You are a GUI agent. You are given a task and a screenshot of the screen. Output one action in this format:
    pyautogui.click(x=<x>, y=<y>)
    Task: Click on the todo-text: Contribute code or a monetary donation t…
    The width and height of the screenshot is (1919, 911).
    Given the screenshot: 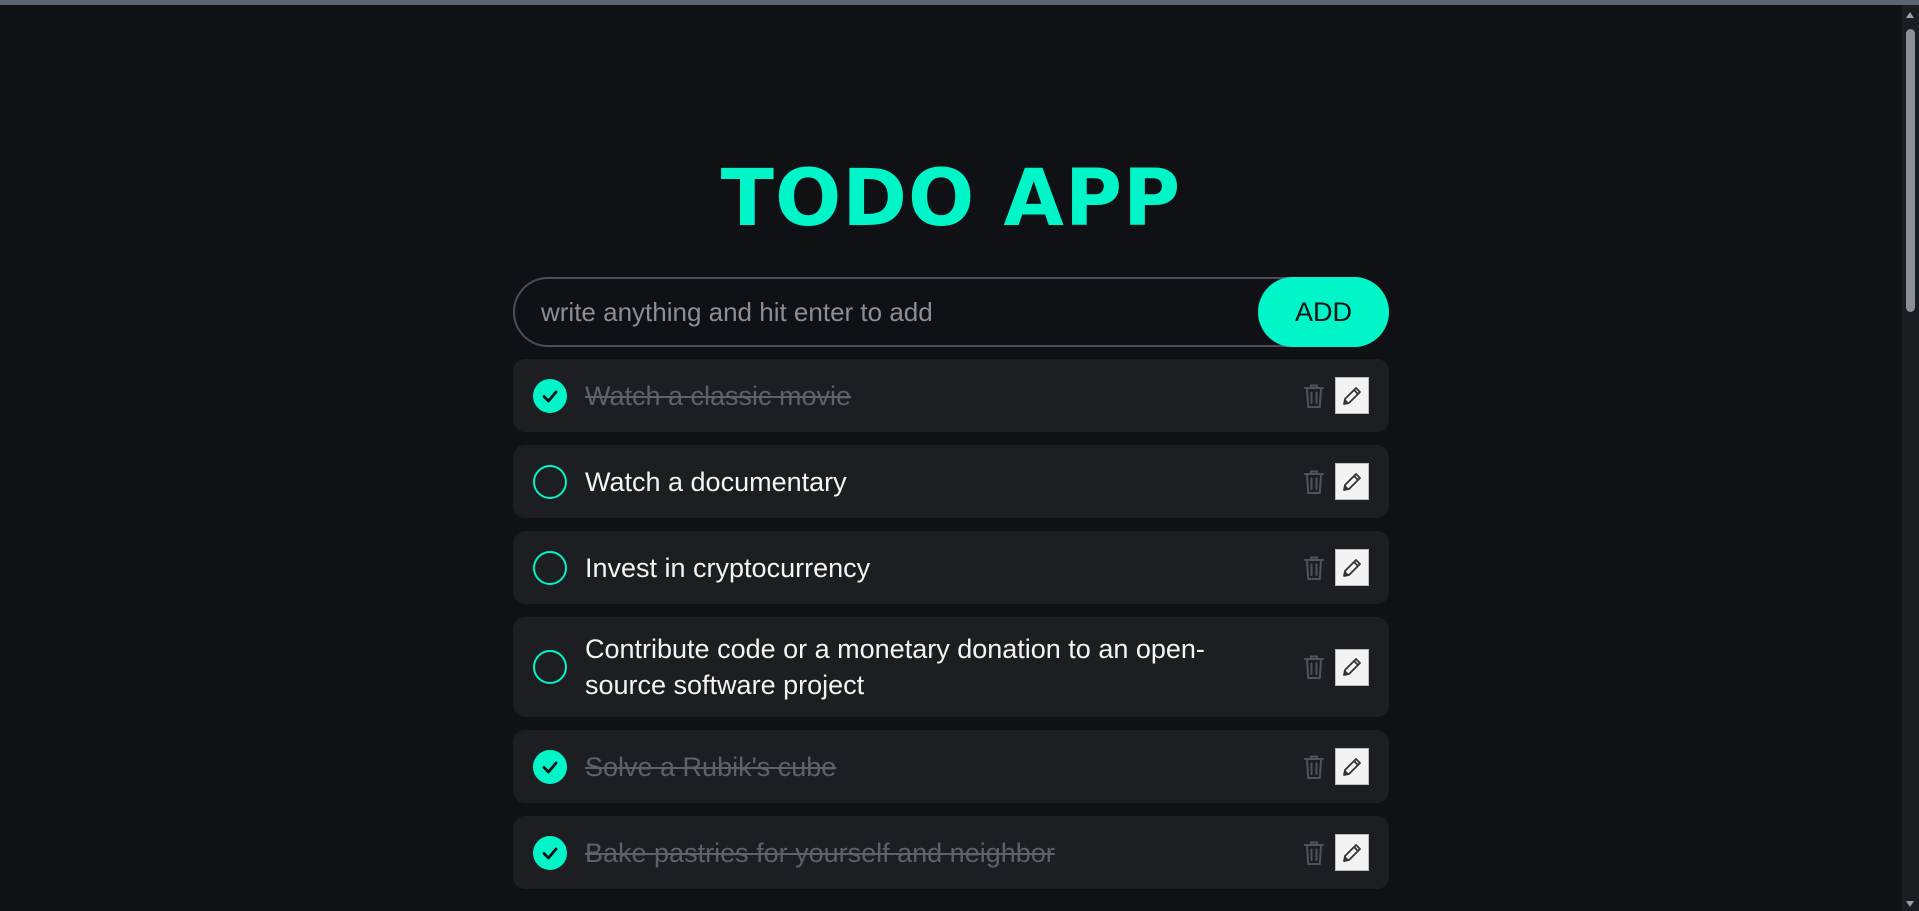 What is the action you would take?
    pyautogui.click(x=895, y=667)
    